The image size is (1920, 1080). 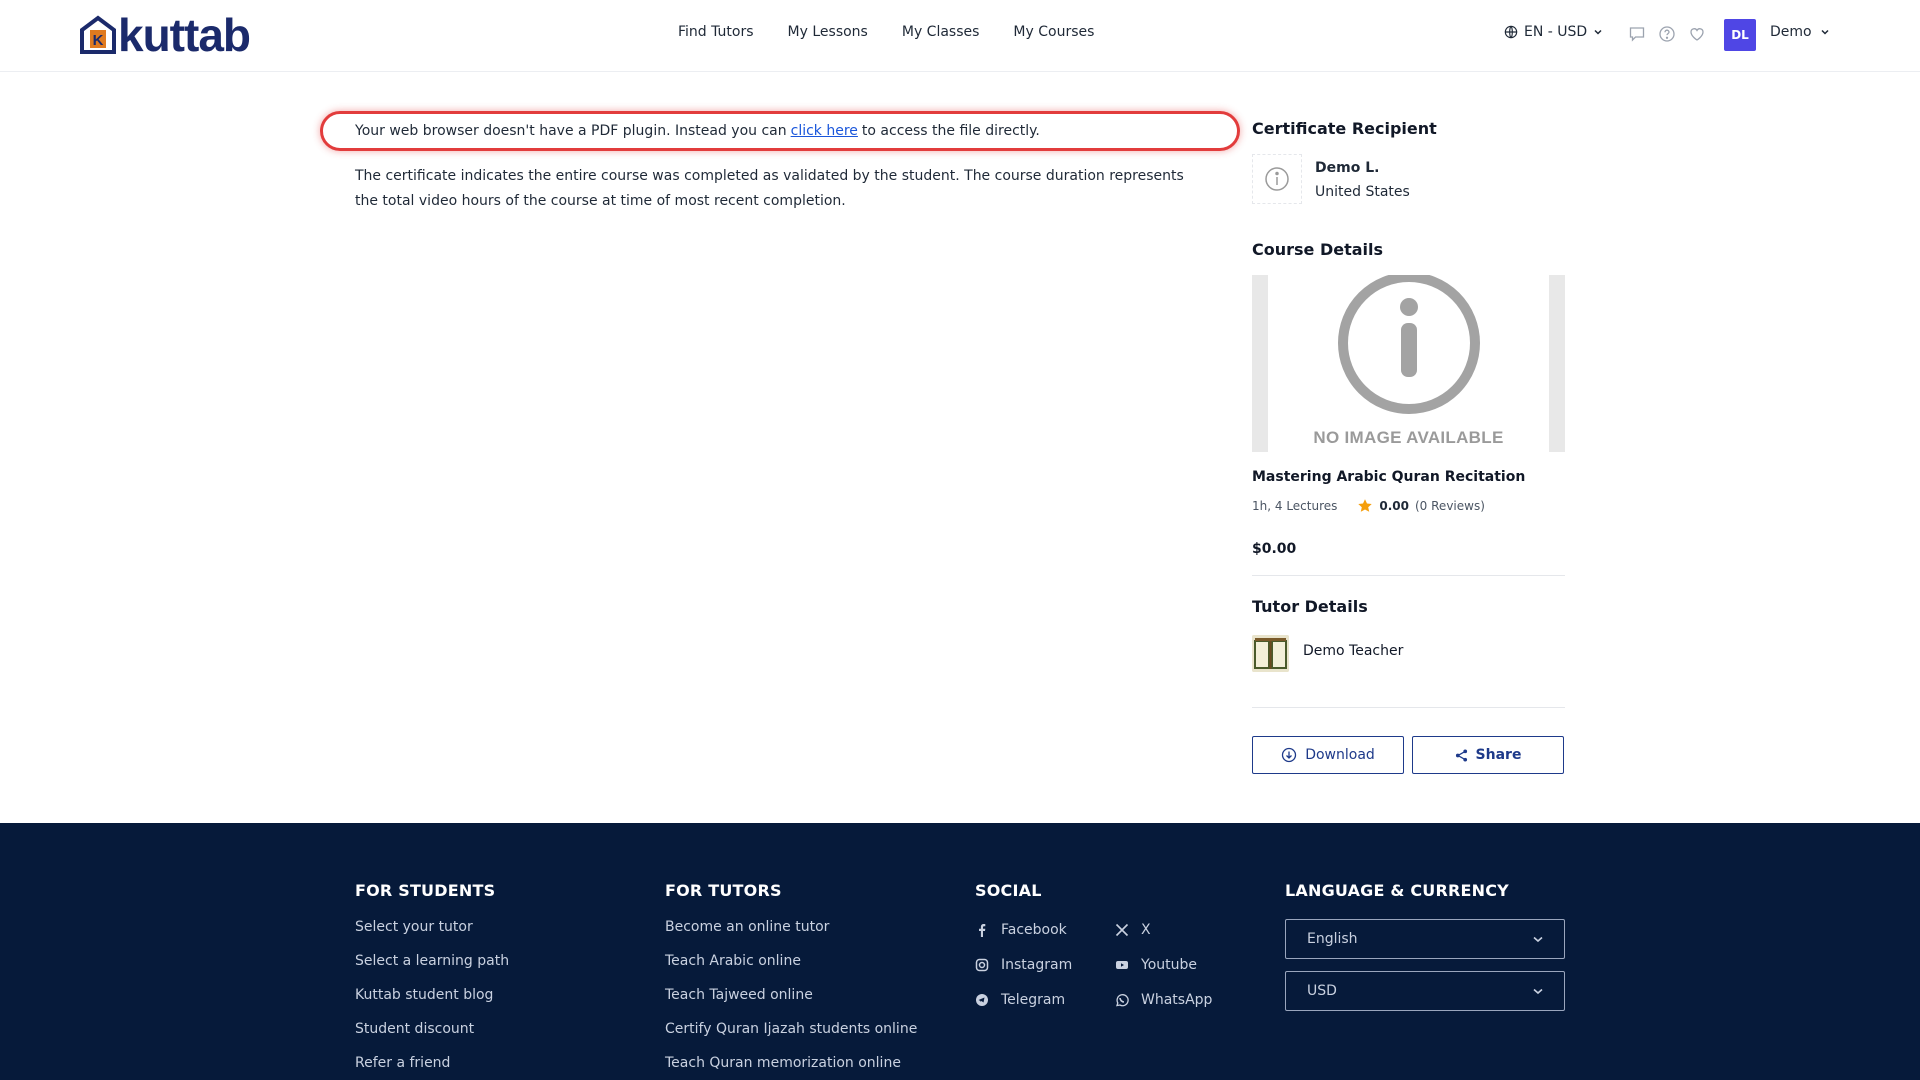 What do you see at coordinates (1362, 192) in the screenshot?
I see `recipient-country: United States` at bounding box center [1362, 192].